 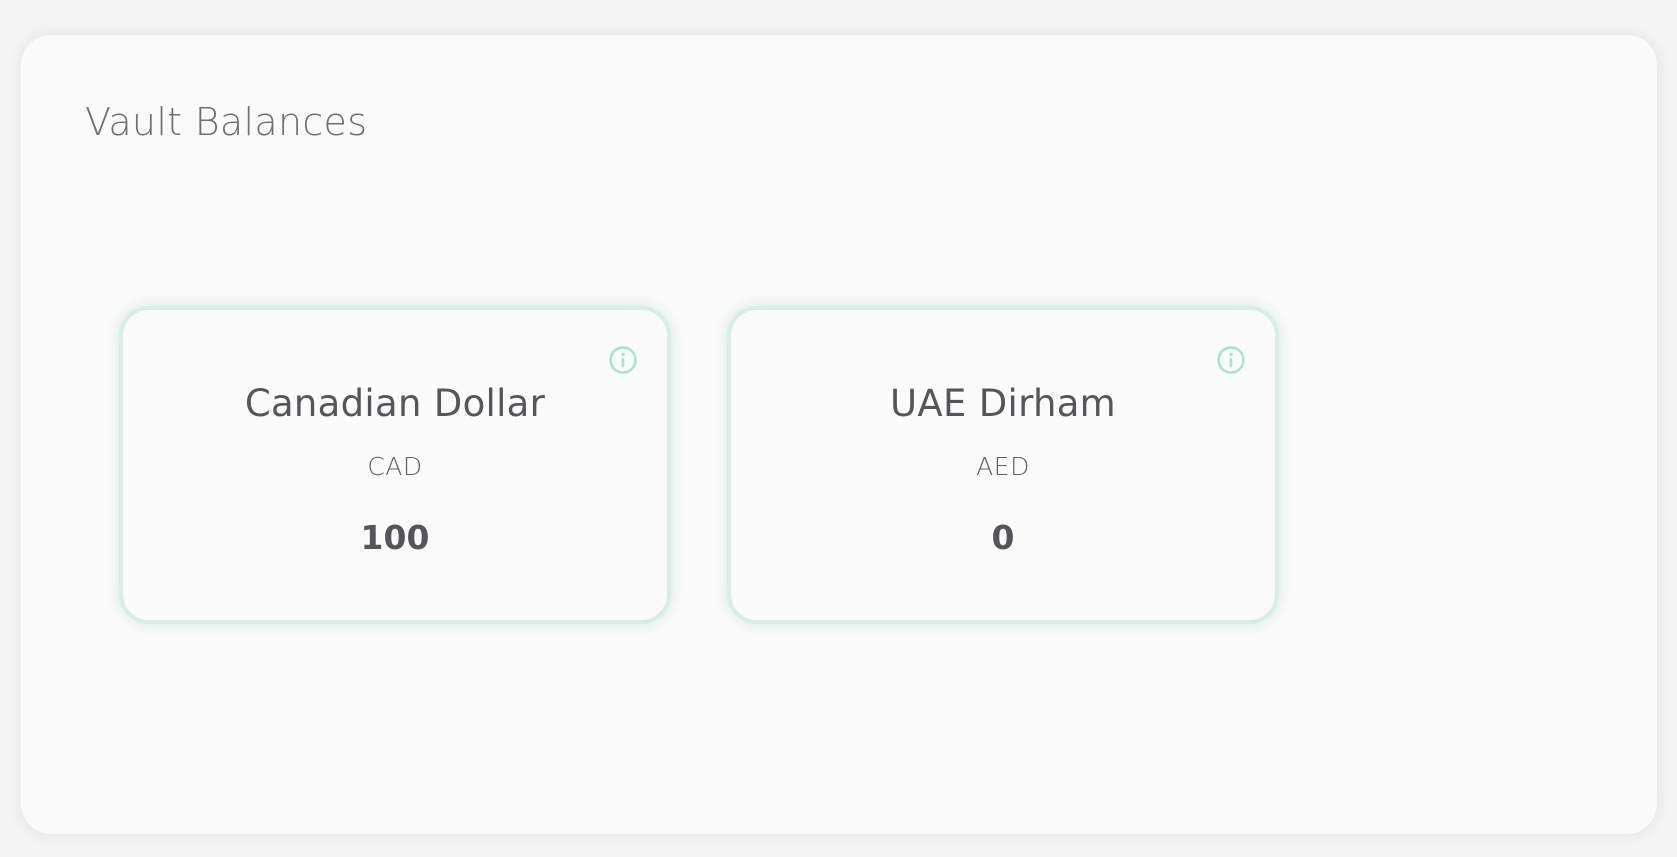 I want to click on balance-card-aed: UAE Dirham AED 0, so click(x=1003, y=465).